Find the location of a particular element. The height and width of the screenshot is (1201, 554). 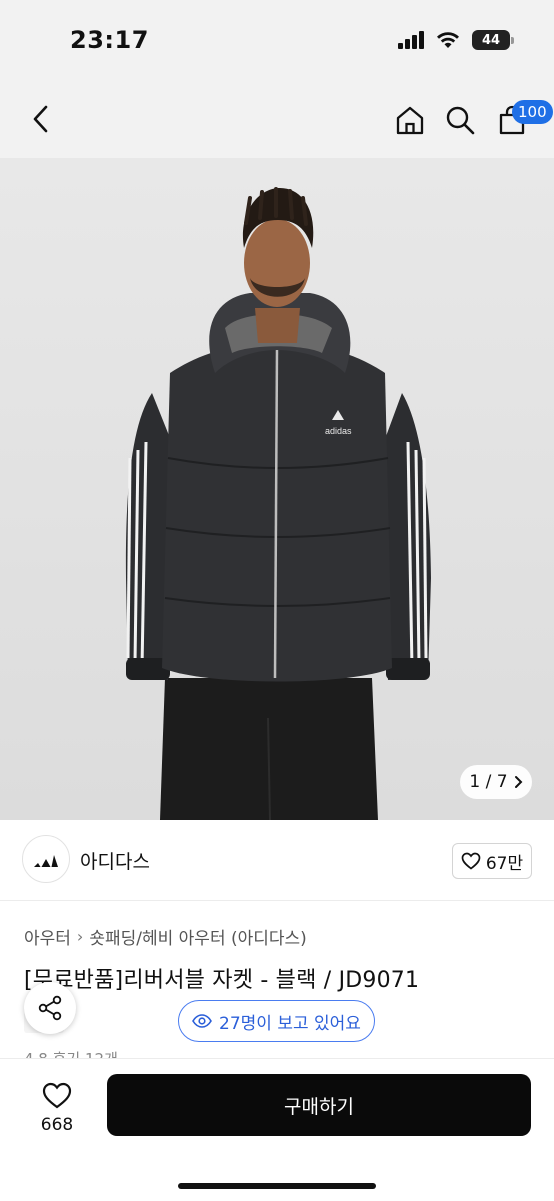

chevron-right-icon: › is located at coordinates (80, 936).